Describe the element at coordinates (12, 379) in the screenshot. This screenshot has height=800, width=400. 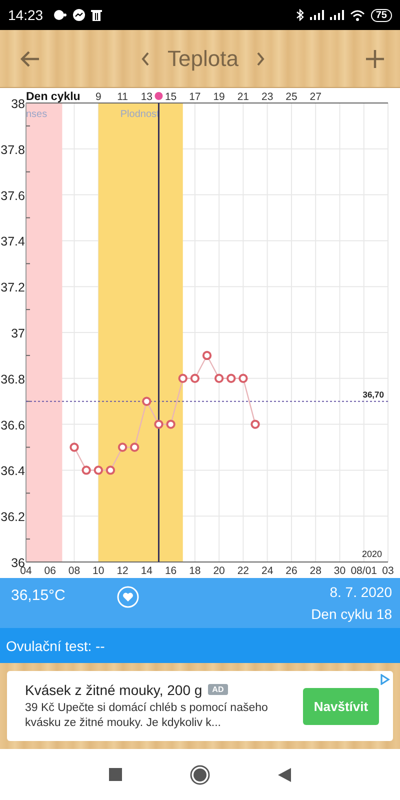
I see `y-axis-label: 36.8` at that location.